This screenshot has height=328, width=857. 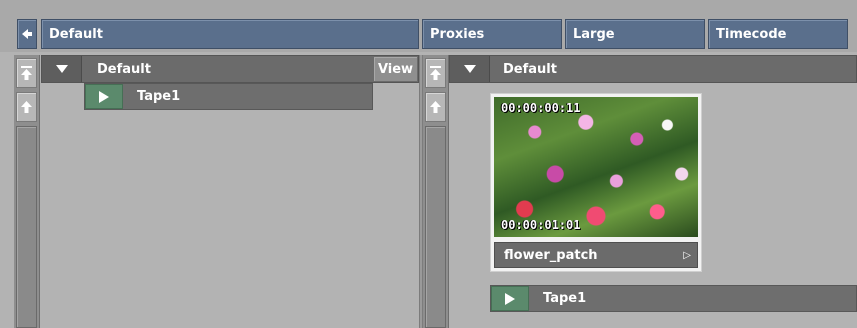 I want to click on arrow-left-icon, so click(x=27, y=34).